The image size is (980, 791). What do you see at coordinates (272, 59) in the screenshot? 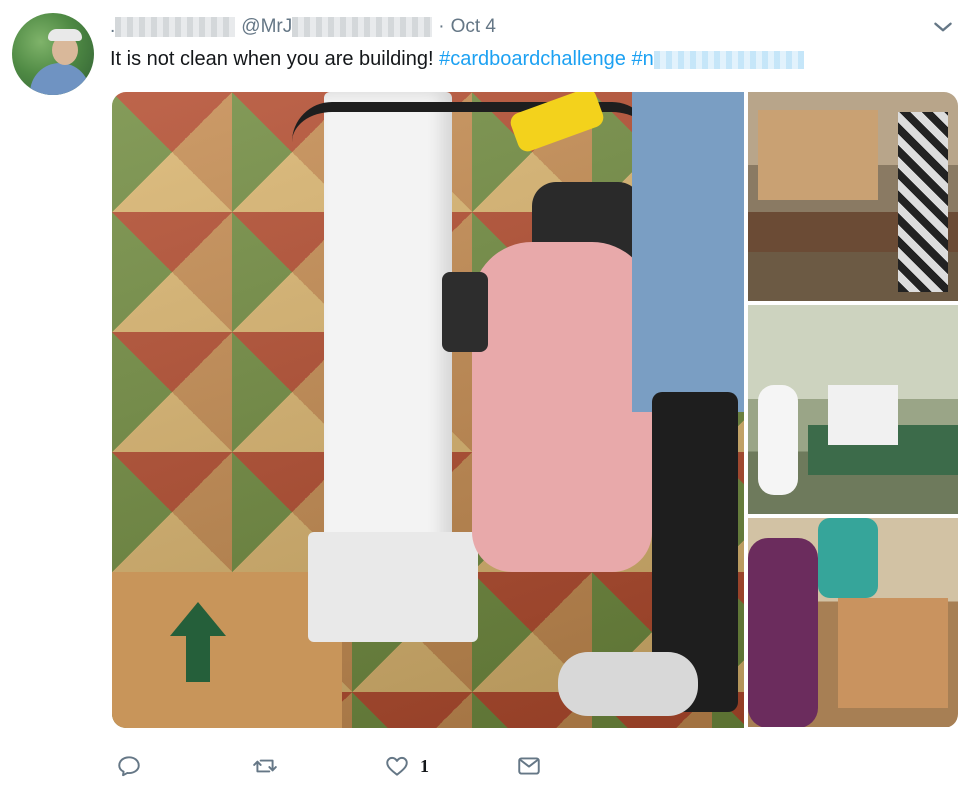
I see `tweet-body: It is not clean when you are building!` at bounding box center [272, 59].